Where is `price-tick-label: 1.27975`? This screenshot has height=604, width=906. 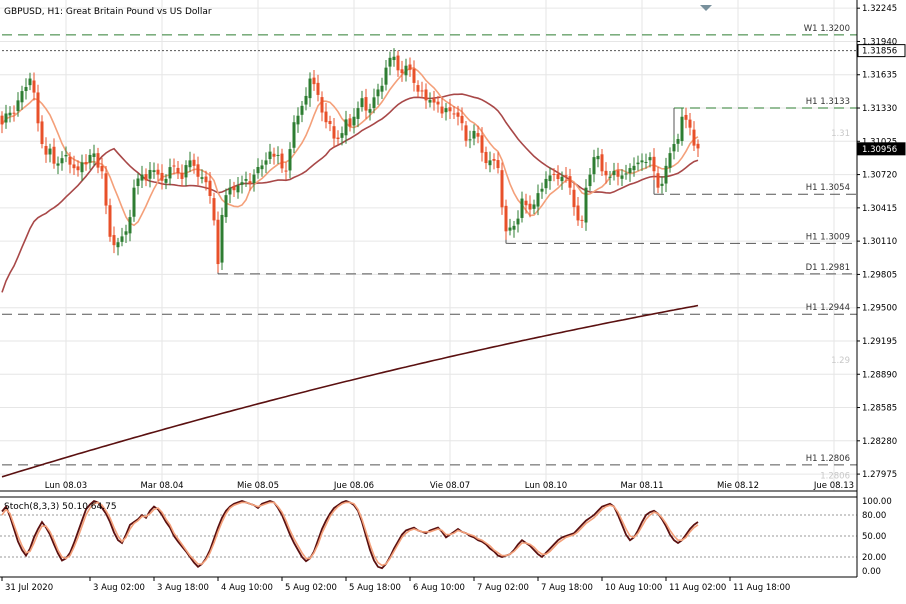 price-tick-label: 1.27975 is located at coordinates (879, 475).